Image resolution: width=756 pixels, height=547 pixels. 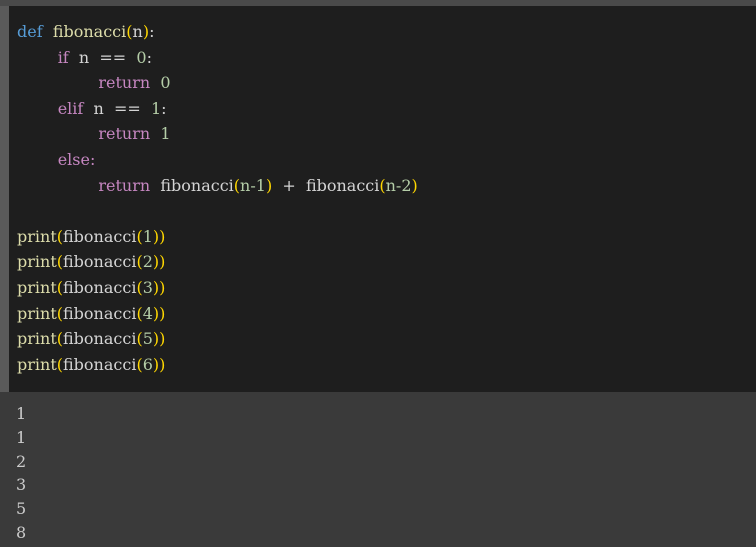 I want to click on code-line-print: print(fibonacci(6)), so click(x=217, y=365).